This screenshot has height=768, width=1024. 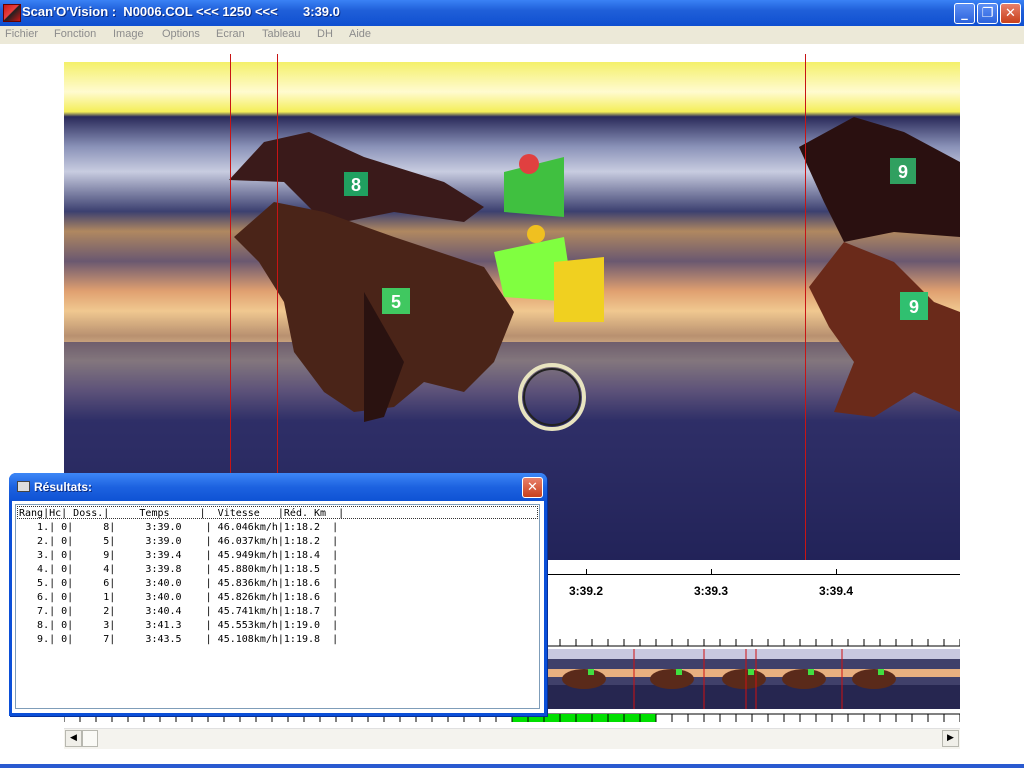 I want to click on saddle-number-5: 5, so click(x=396, y=302).